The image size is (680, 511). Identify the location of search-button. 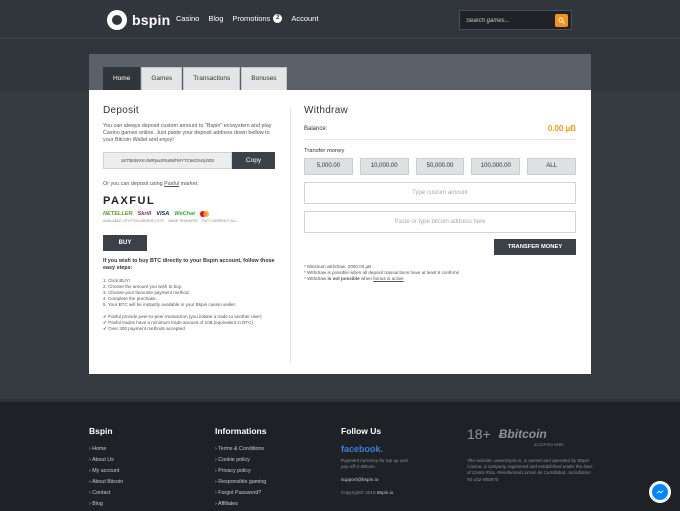
(561, 20).